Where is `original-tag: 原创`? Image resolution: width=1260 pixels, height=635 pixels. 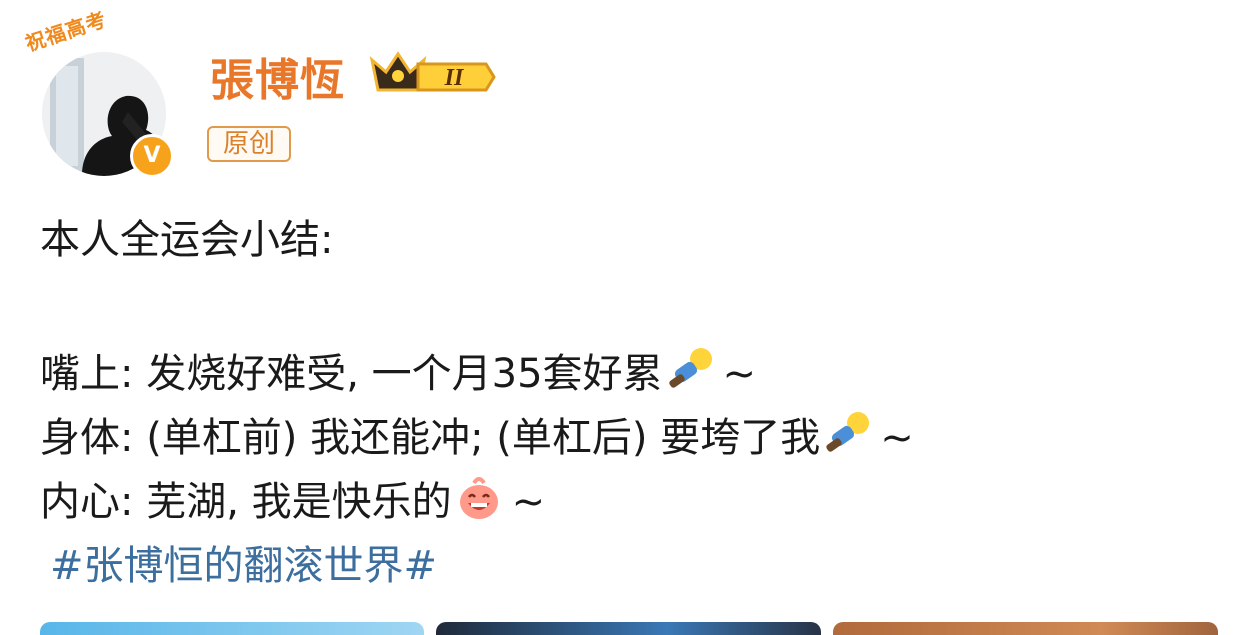
original-tag: 原创 is located at coordinates (249, 144).